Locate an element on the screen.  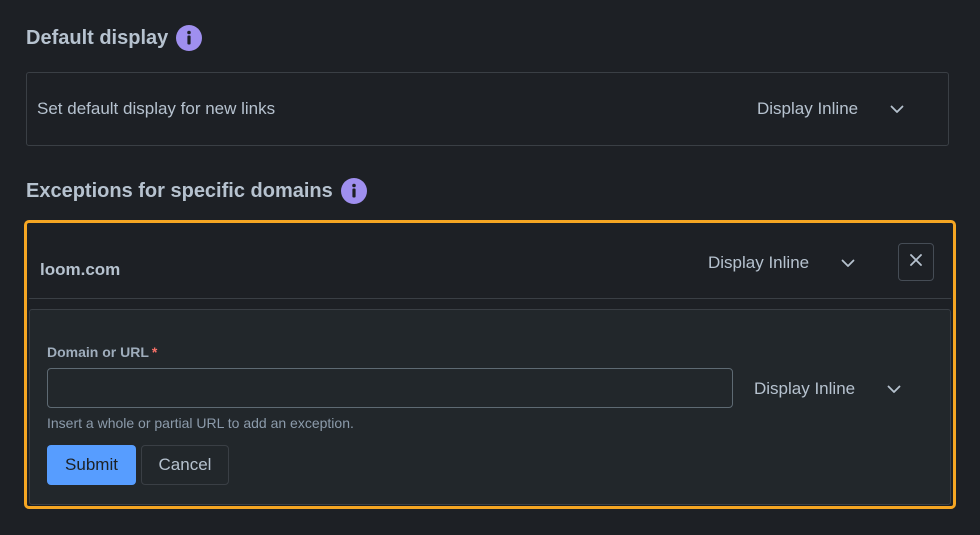
default-display-select: Display Inline is located at coordinates (830, 109).